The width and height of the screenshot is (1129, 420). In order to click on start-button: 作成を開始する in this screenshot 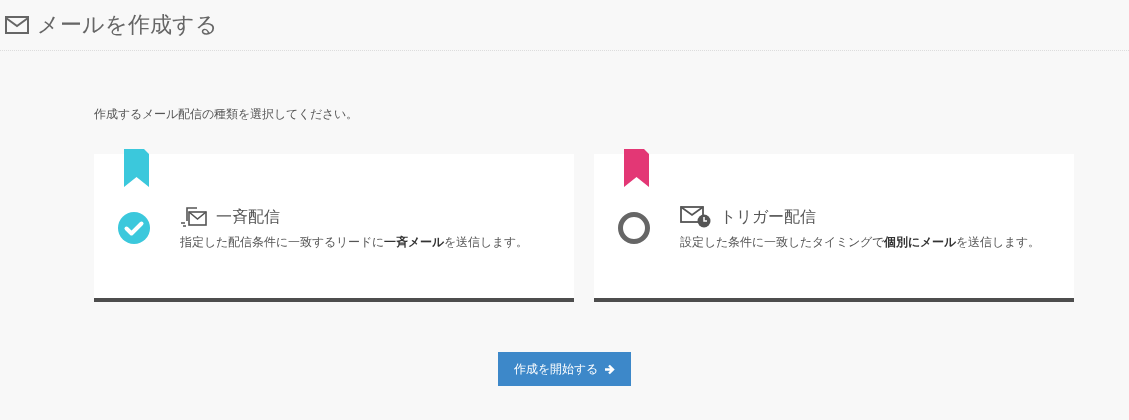, I will do `click(564, 369)`.